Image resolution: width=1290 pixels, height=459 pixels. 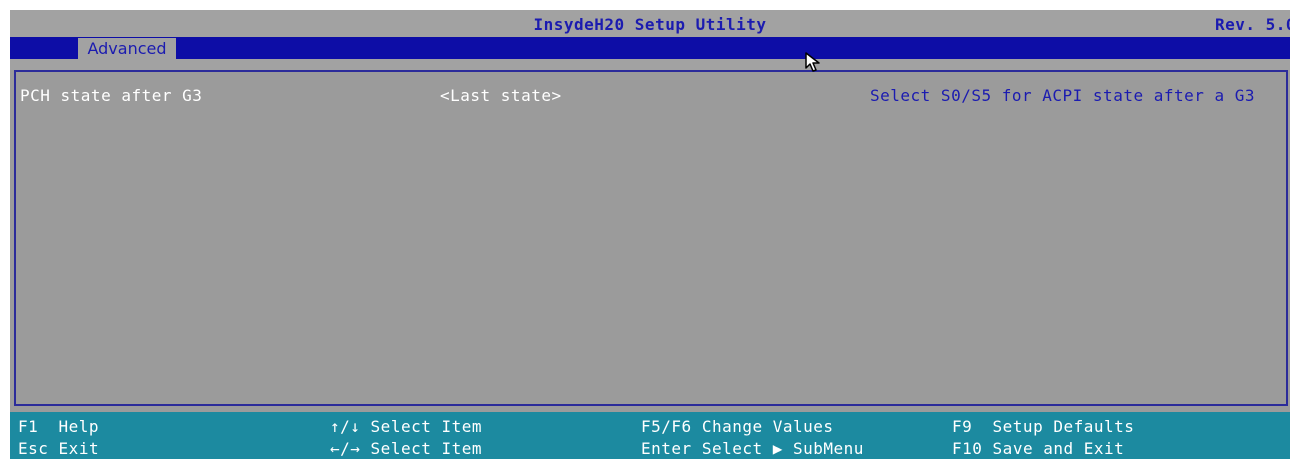 What do you see at coordinates (650, 64) in the screenshot?
I see `tab-separator` at bounding box center [650, 64].